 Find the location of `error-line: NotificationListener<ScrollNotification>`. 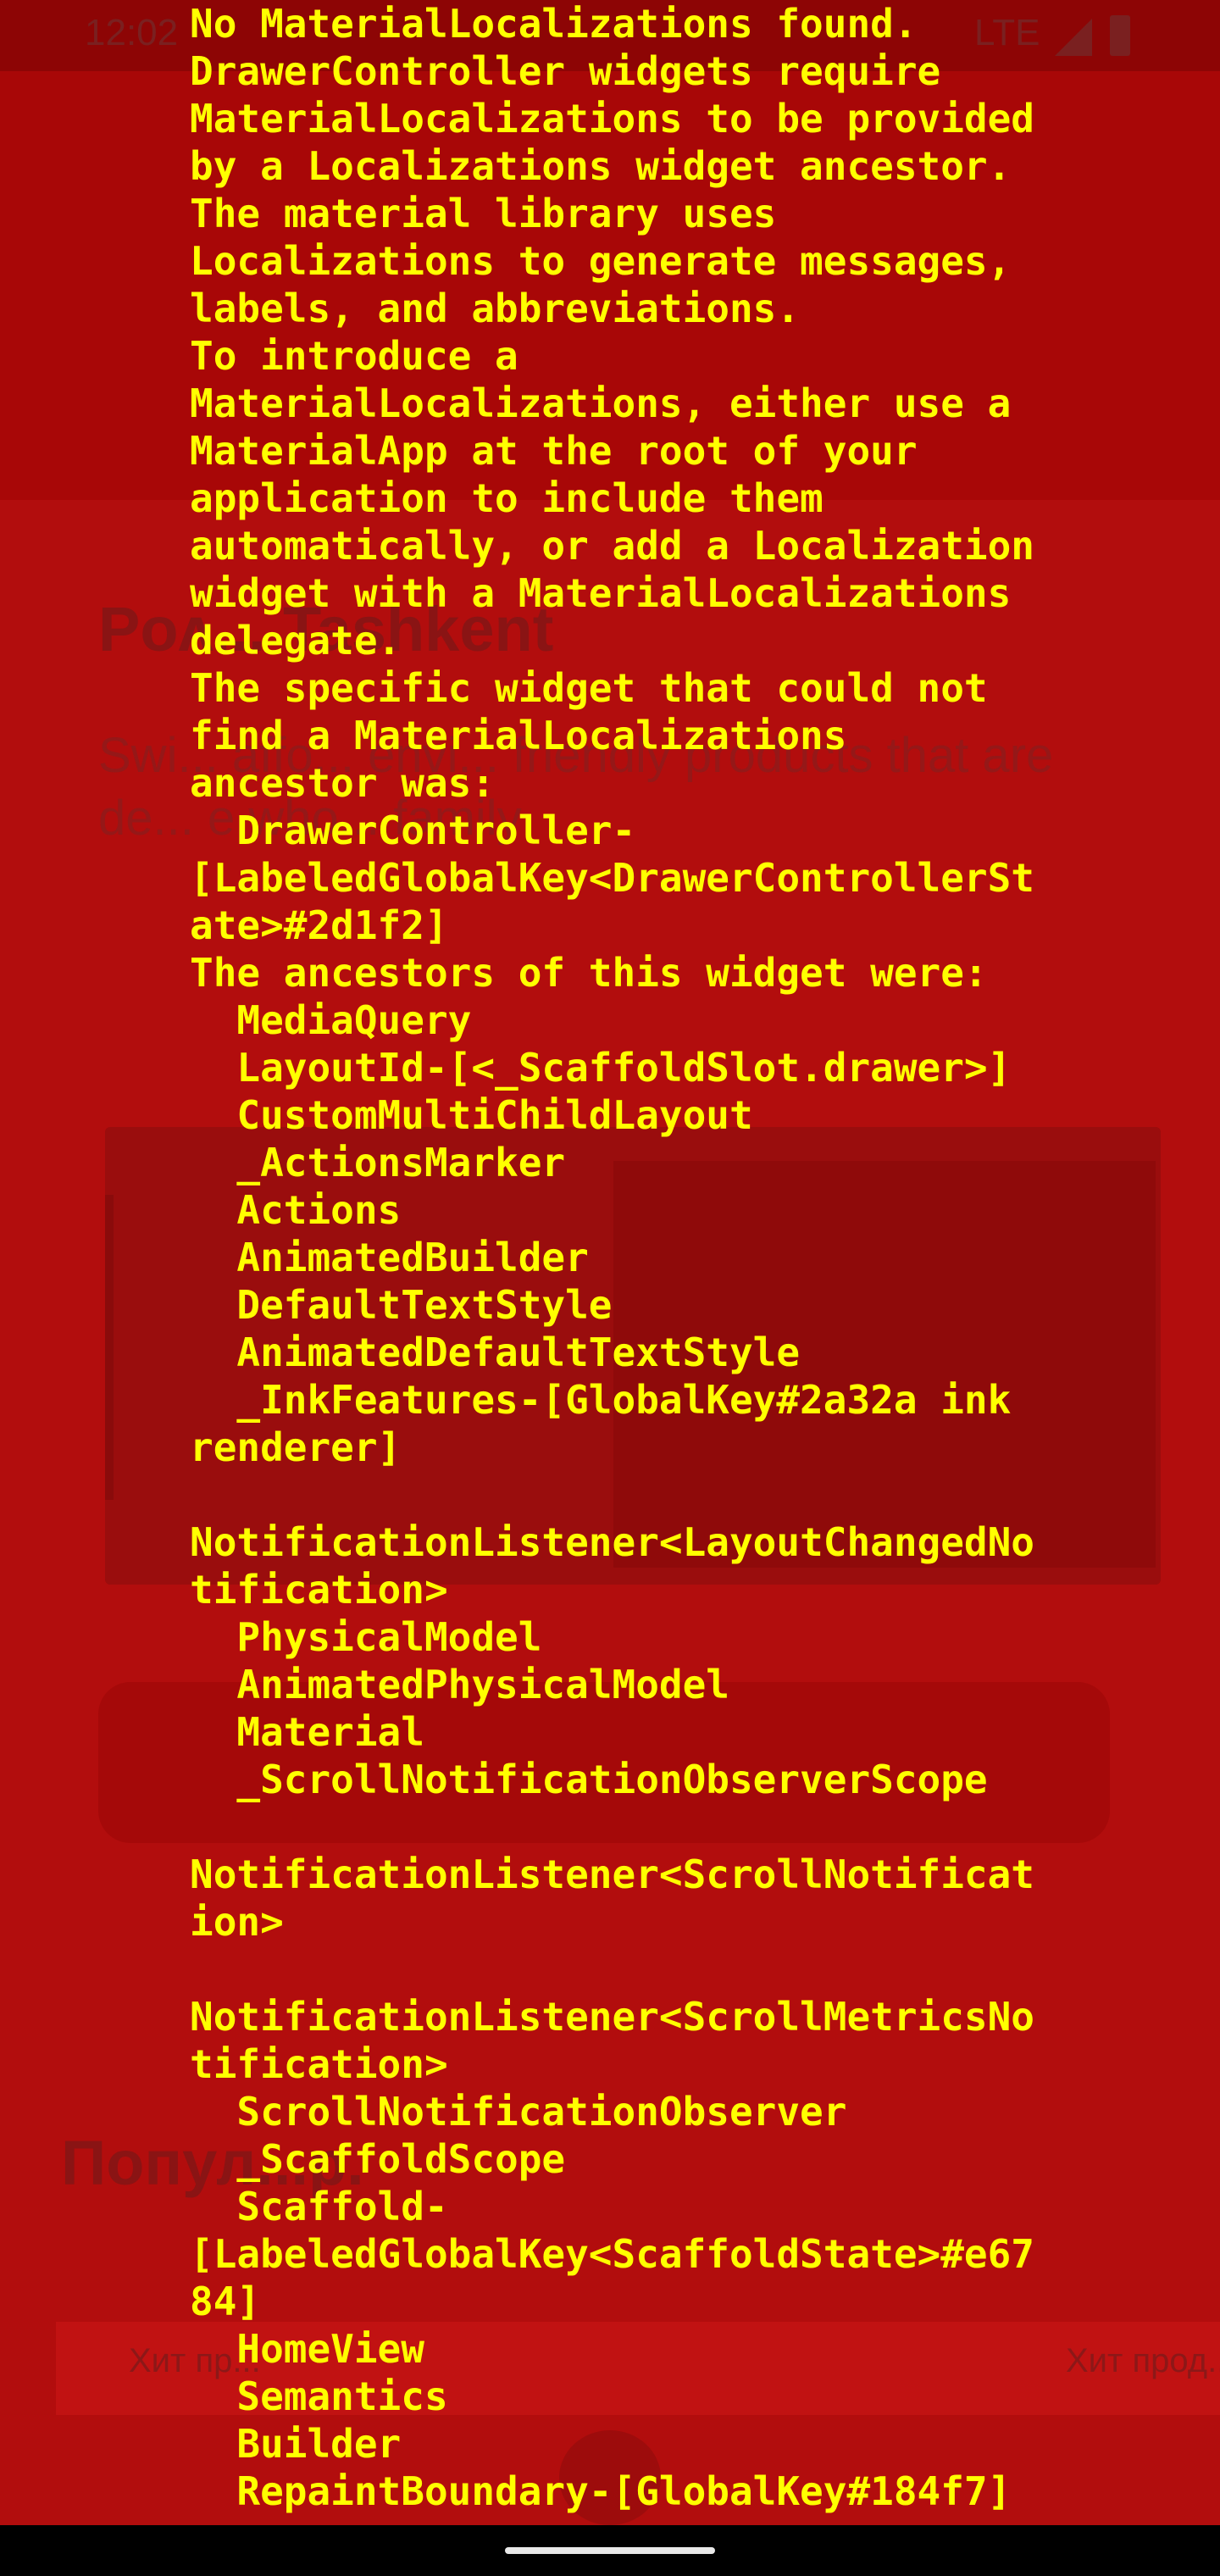

error-line: NotificationListener<ScrollNotification> is located at coordinates (612, 1874).